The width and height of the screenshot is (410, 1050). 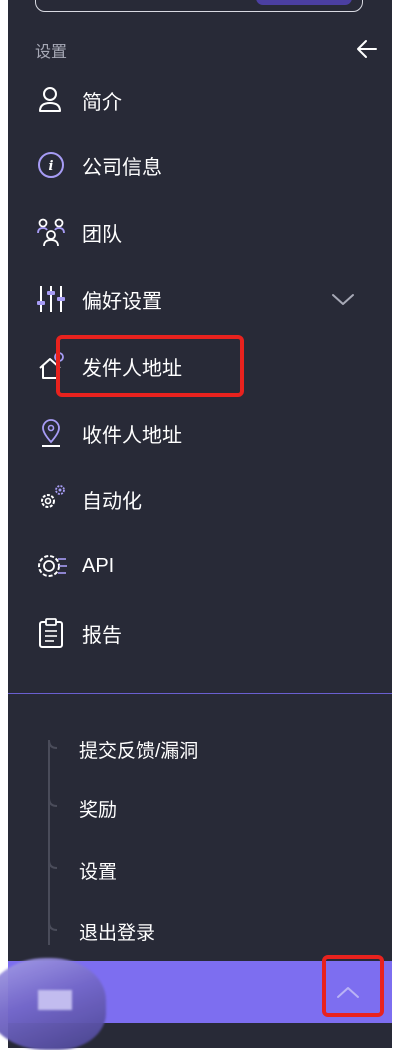 What do you see at coordinates (200, 433) in the screenshot?
I see `nav-item-recipient-address: 收件人地址` at bounding box center [200, 433].